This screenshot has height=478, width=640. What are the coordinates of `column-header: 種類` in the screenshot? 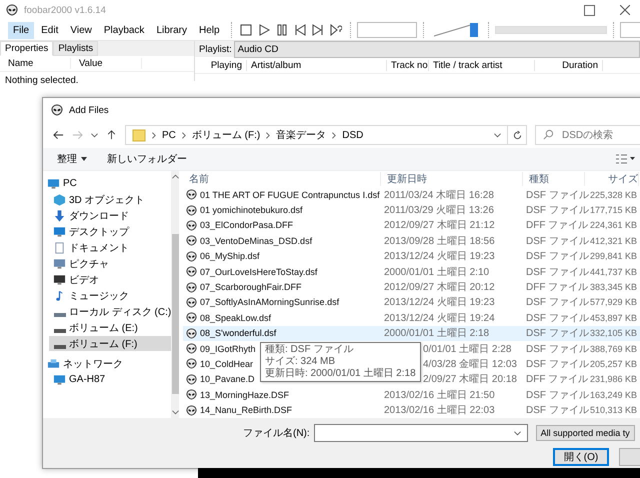 It's located at (554, 179).